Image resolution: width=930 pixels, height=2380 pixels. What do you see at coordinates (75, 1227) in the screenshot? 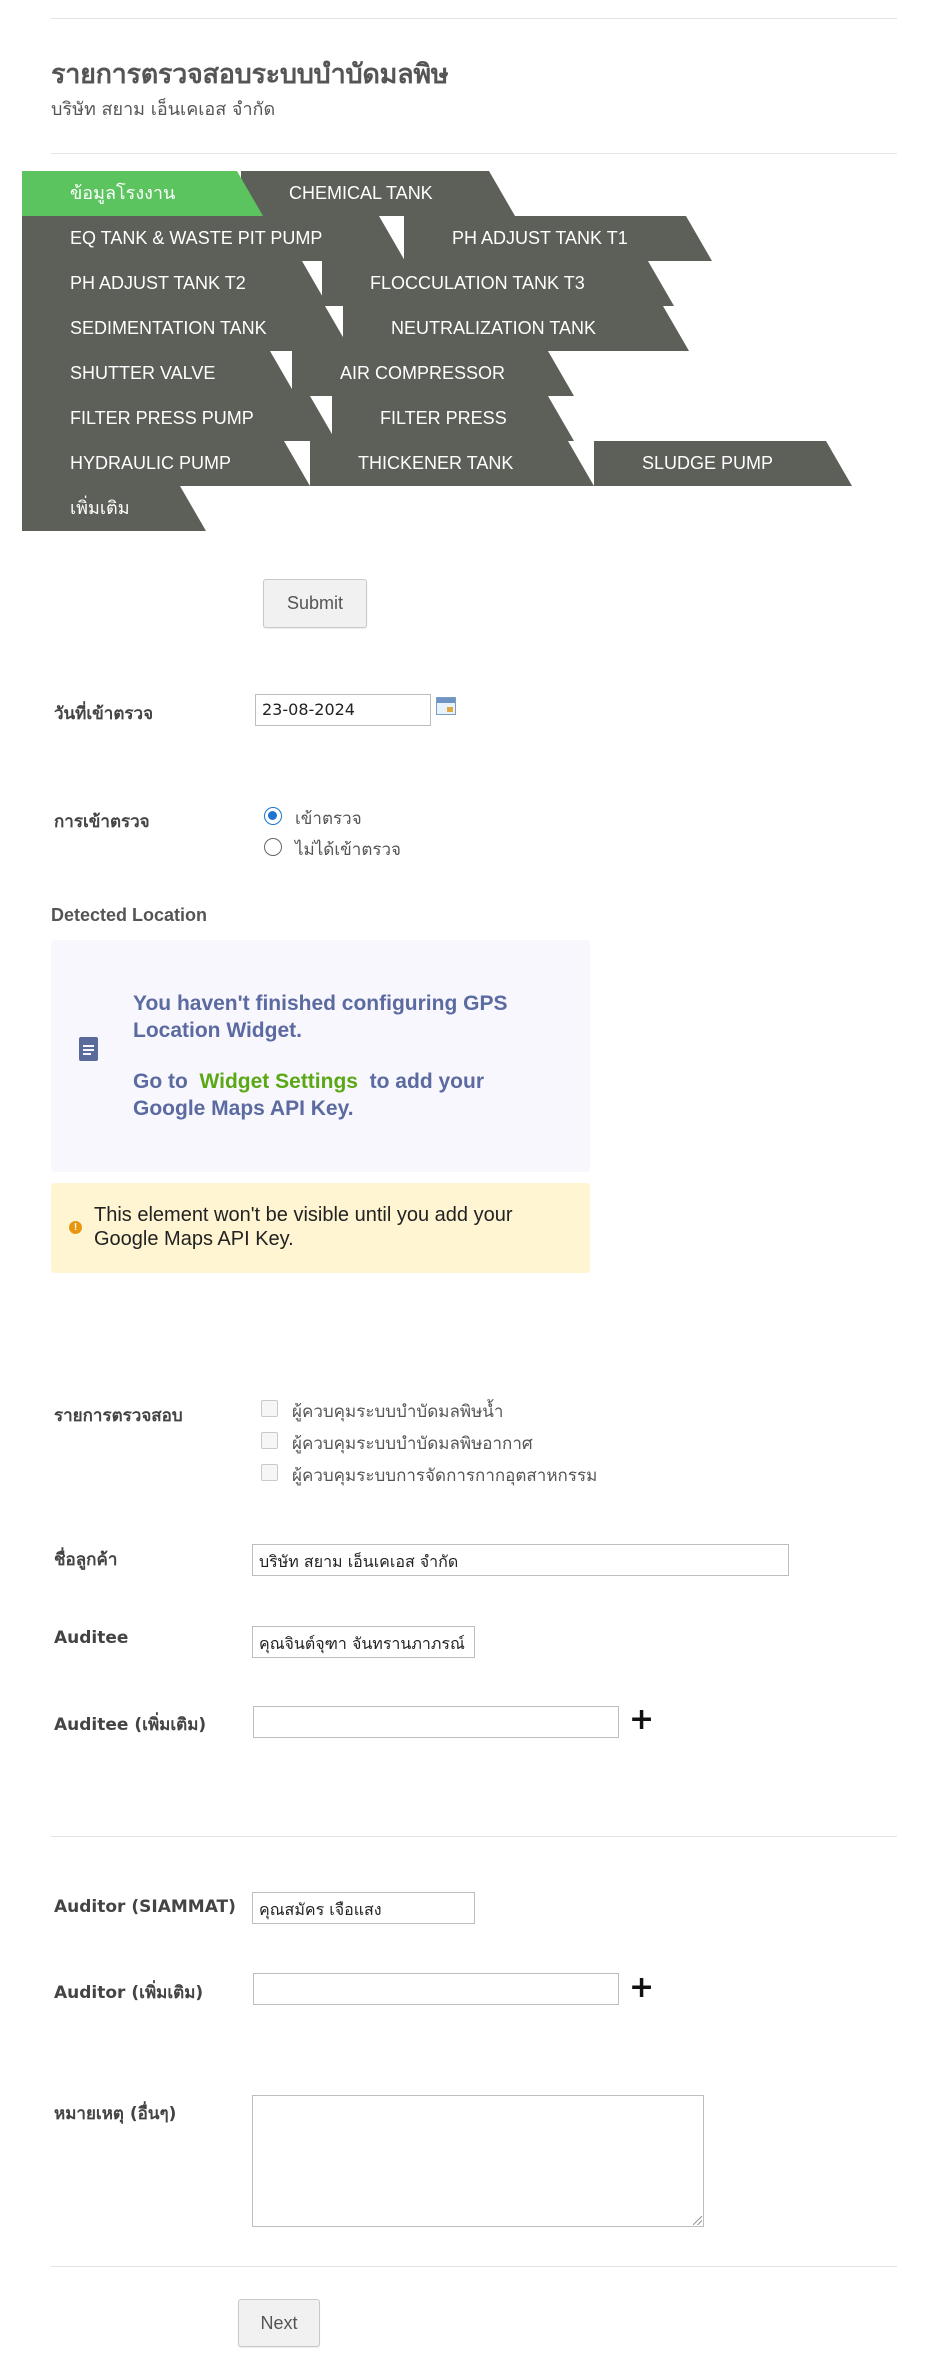
I see `warning-icon: !` at bounding box center [75, 1227].